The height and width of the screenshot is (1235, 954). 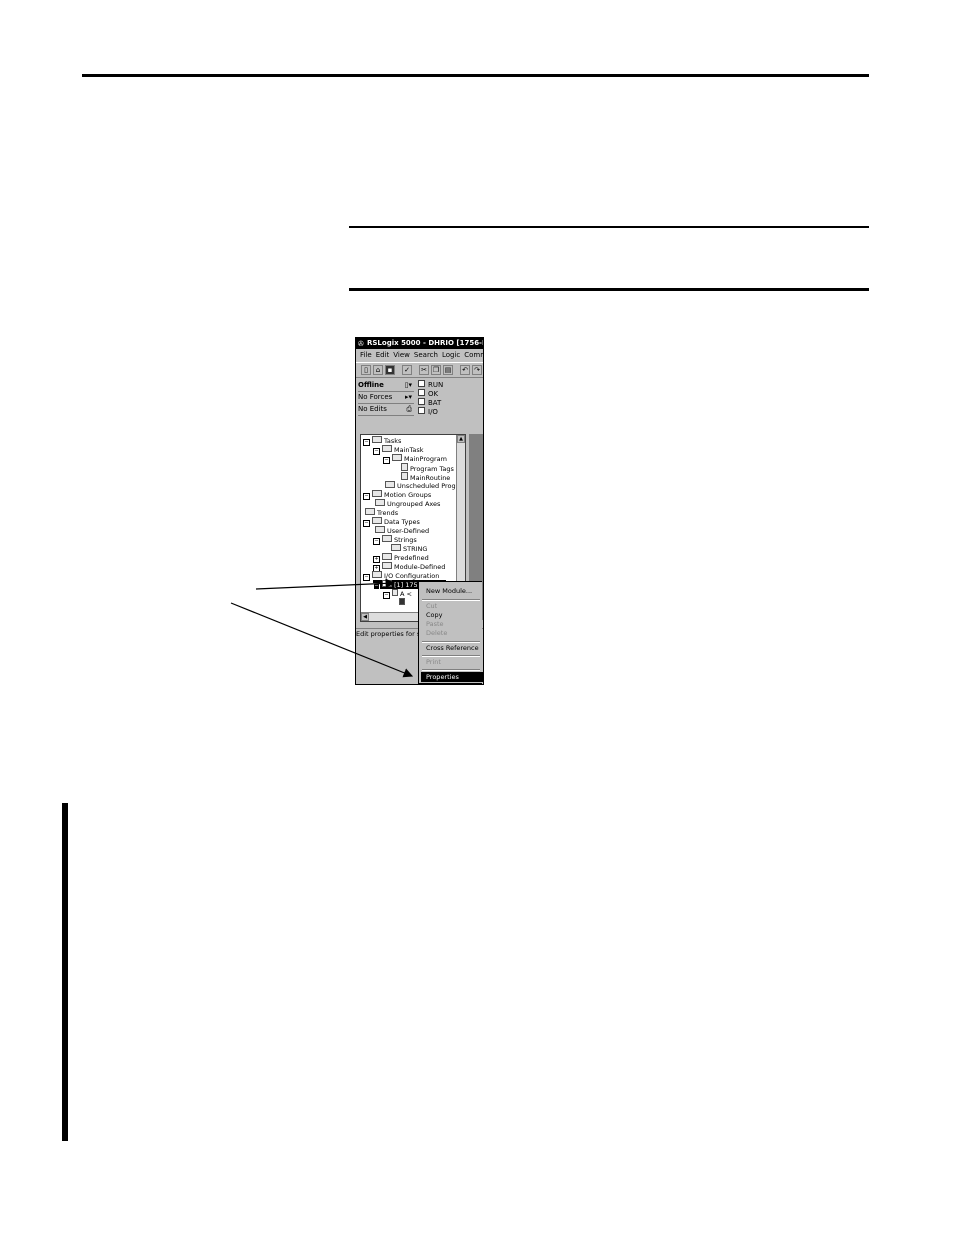 What do you see at coordinates (322, 640) in the screenshot?
I see `callout-to-properties` at bounding box center [322, 640].